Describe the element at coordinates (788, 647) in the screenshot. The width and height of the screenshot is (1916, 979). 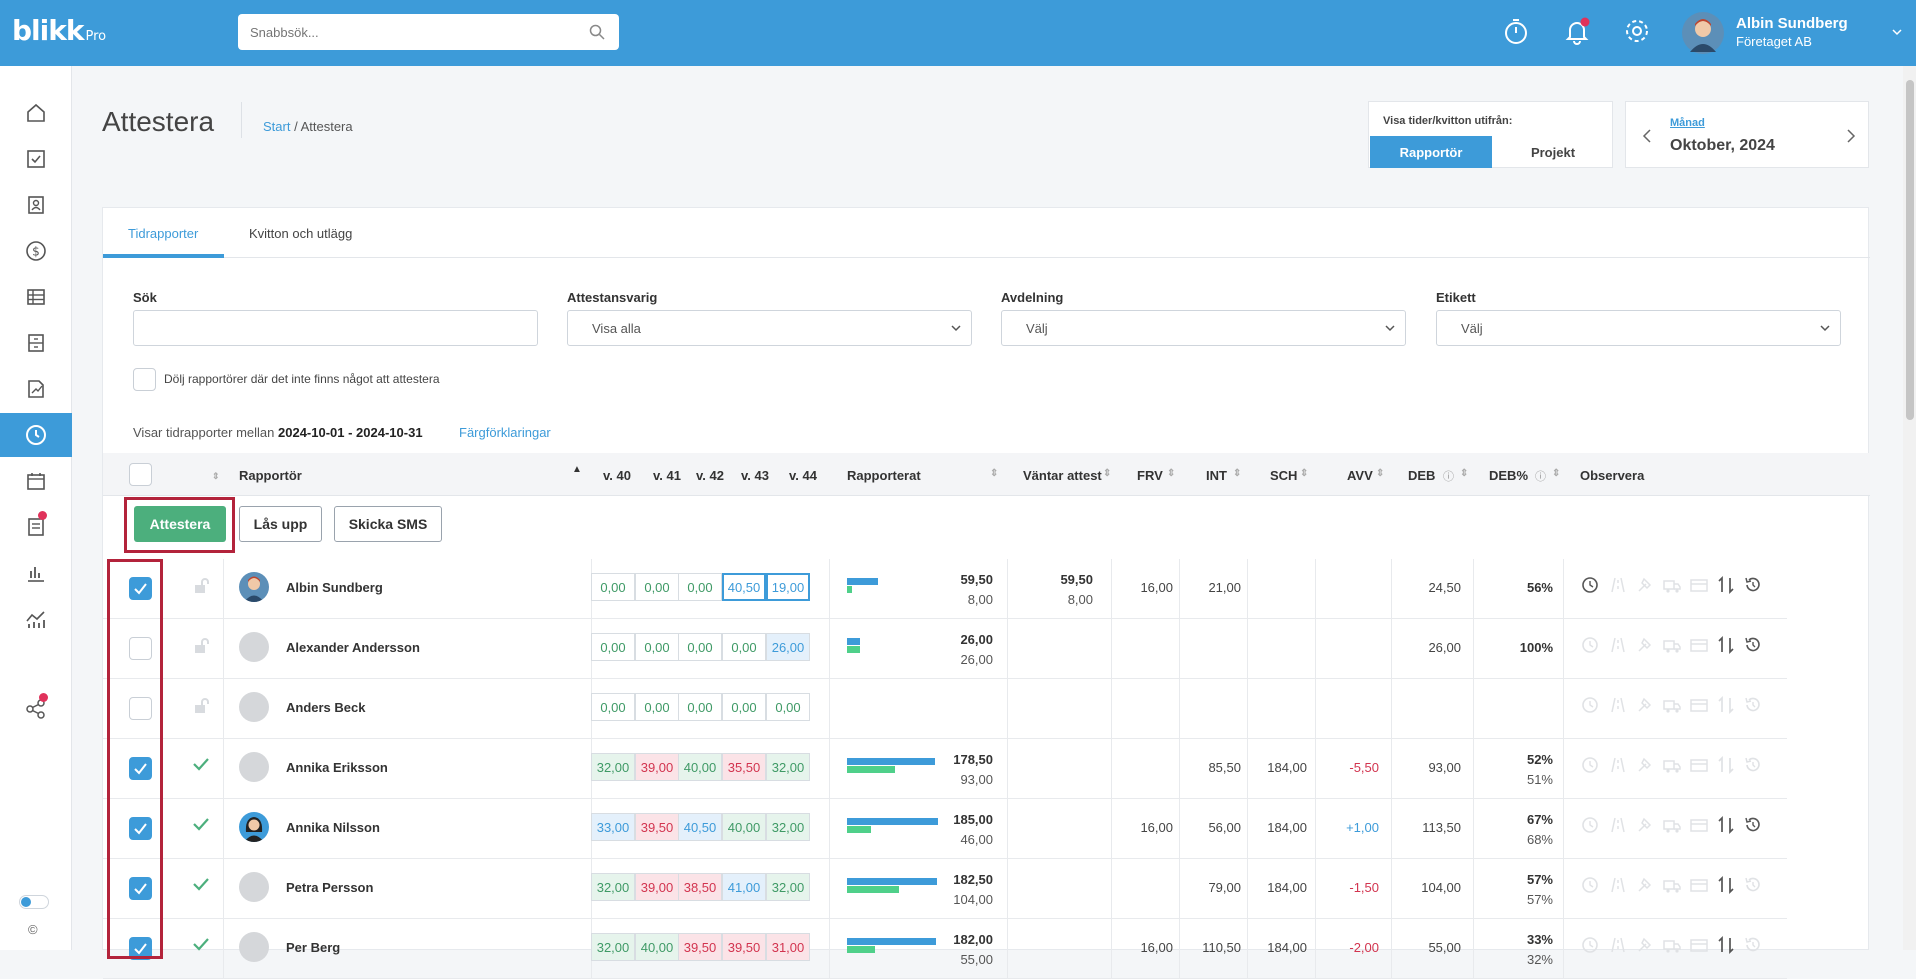
I see `week-hours-cell: 26,00` at that location.